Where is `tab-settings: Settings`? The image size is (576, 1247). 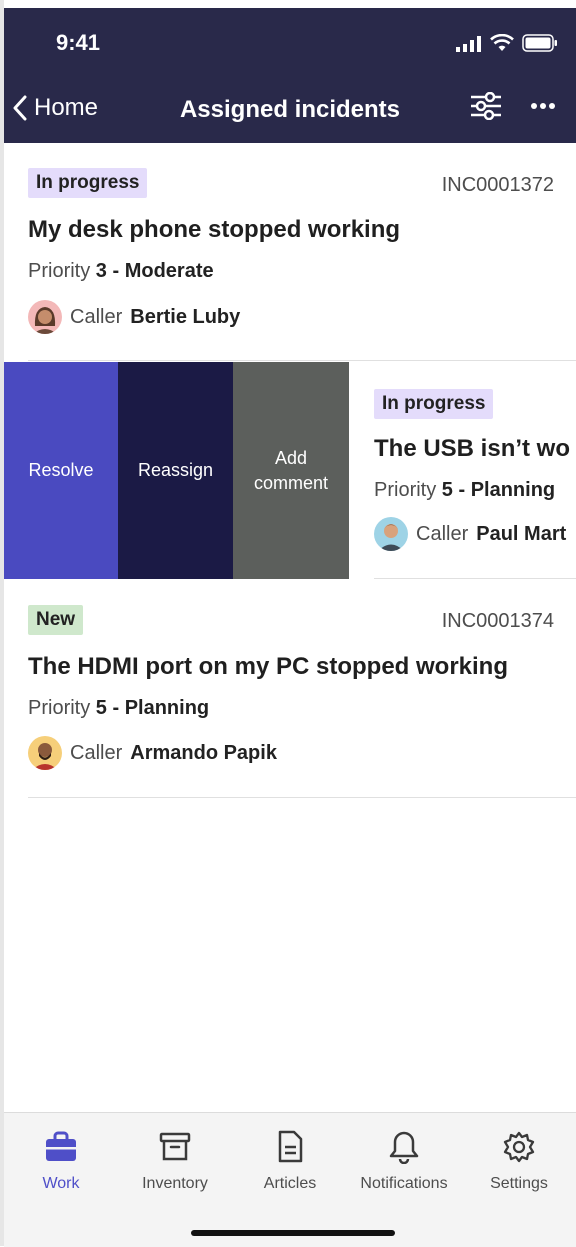
tab-settings: Settings is located at coordinates (519, 1161).